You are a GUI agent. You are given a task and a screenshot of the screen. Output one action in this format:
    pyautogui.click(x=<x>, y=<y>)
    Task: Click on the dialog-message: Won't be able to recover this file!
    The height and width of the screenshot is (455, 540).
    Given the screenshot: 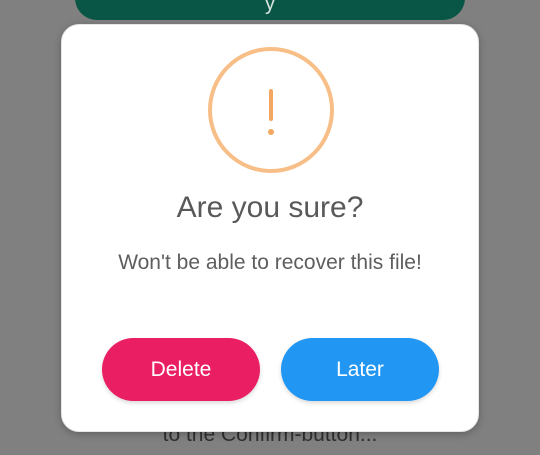 What is the action you would take?
    pyautogui.click(x=270, y=262)
    